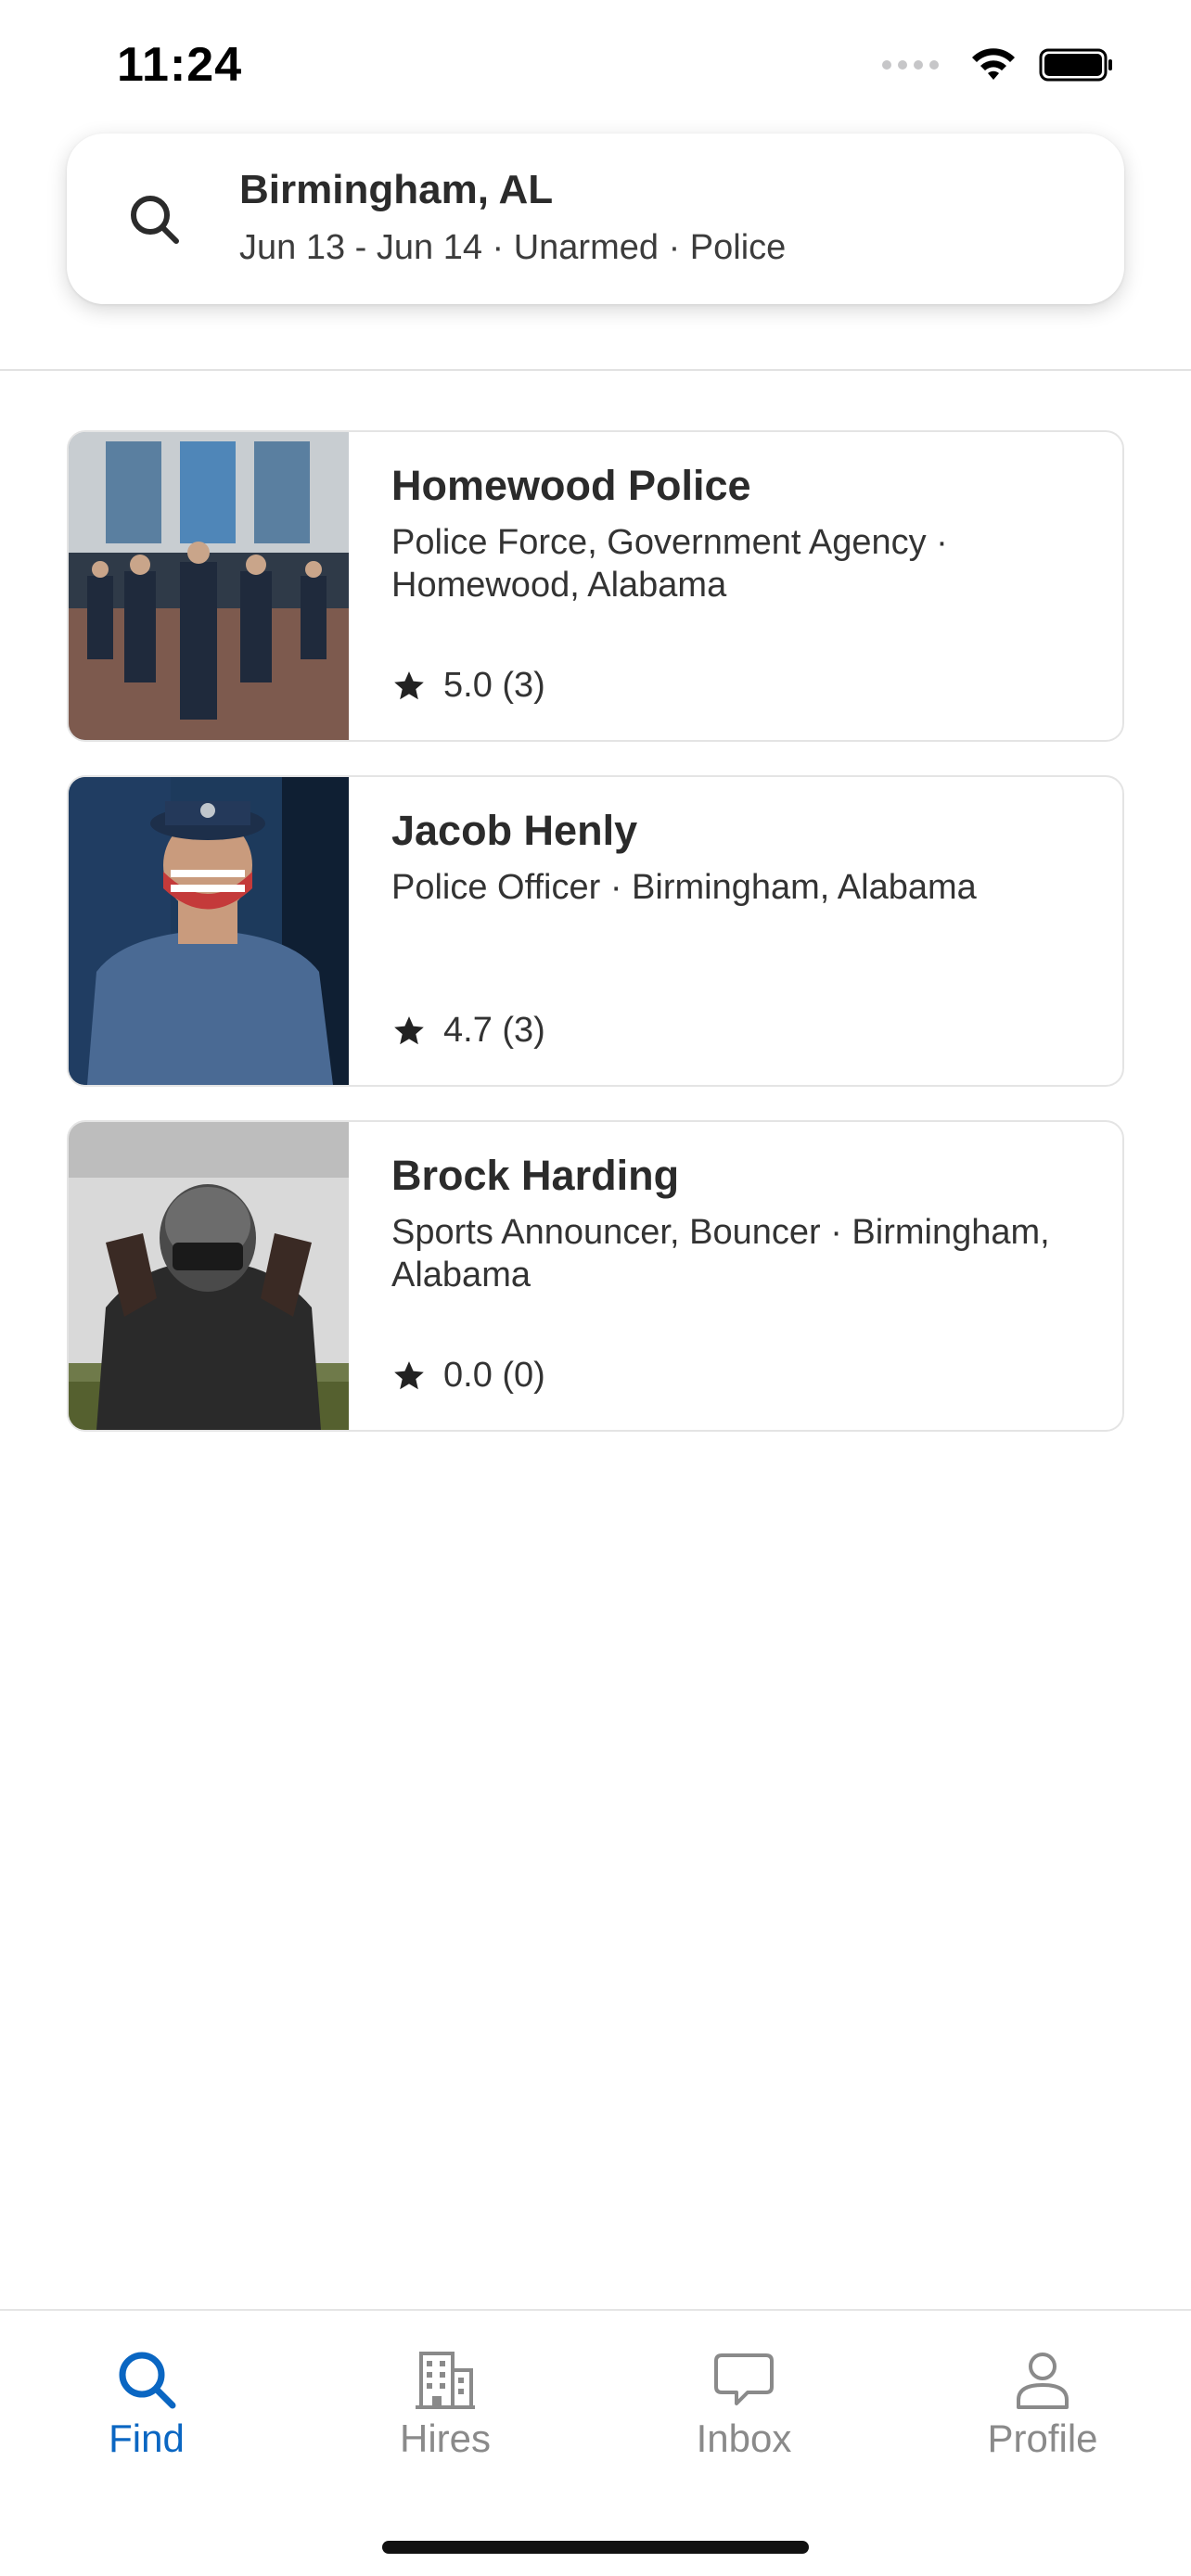  I want to click on tab-label: Find, so click(147, 2438).